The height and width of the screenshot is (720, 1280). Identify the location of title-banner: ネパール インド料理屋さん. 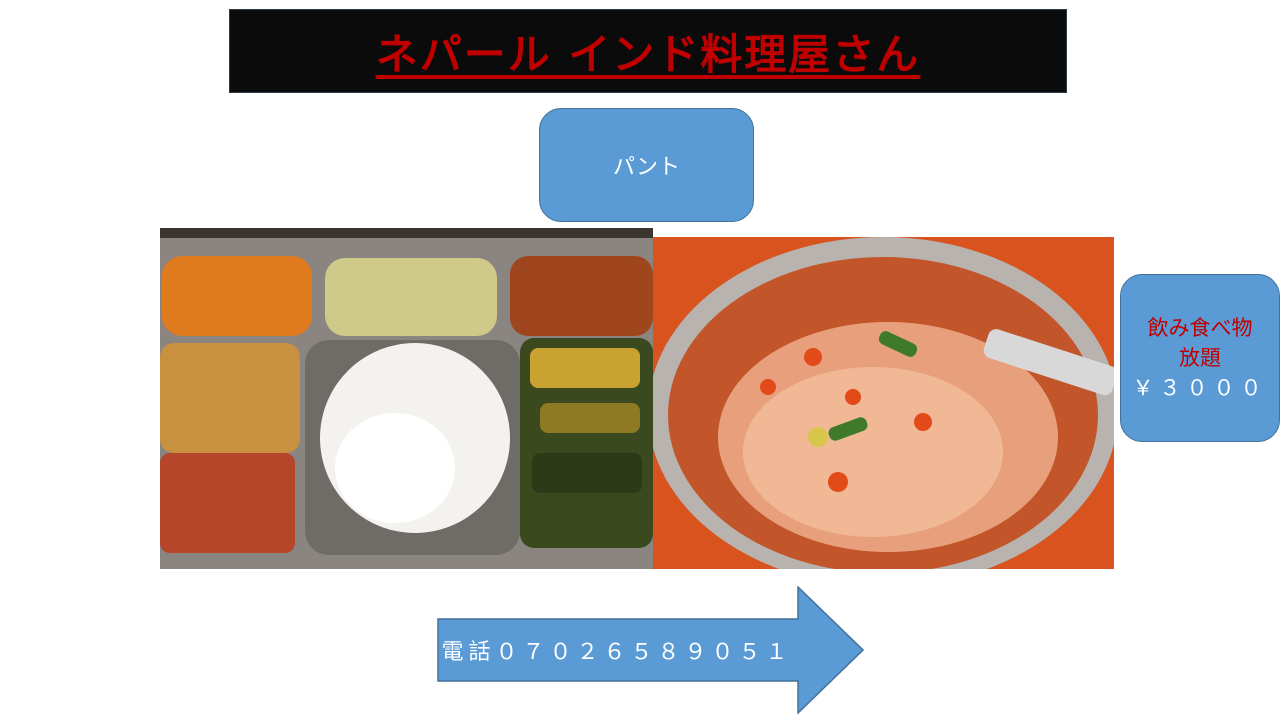
(648, 51).